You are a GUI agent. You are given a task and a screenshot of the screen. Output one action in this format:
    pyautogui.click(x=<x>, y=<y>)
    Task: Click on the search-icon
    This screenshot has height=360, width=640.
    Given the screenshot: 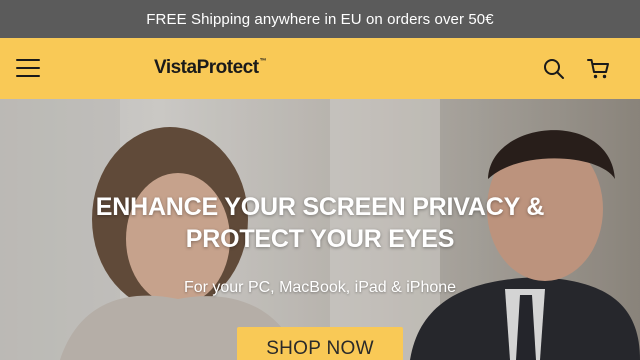 What is the action you would take?
    pyautogui.click(x=554, y=69)
    